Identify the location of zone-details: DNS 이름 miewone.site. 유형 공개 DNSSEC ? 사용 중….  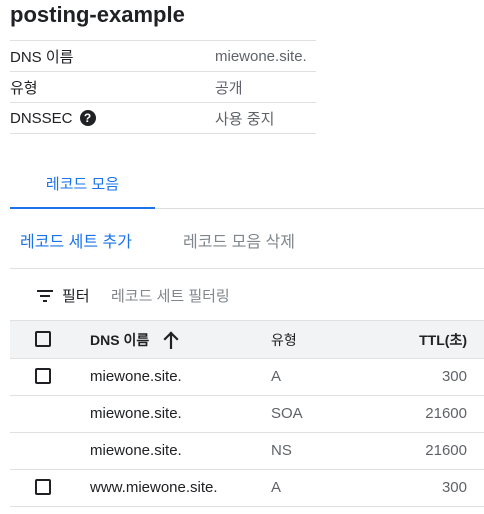
(163, 87).